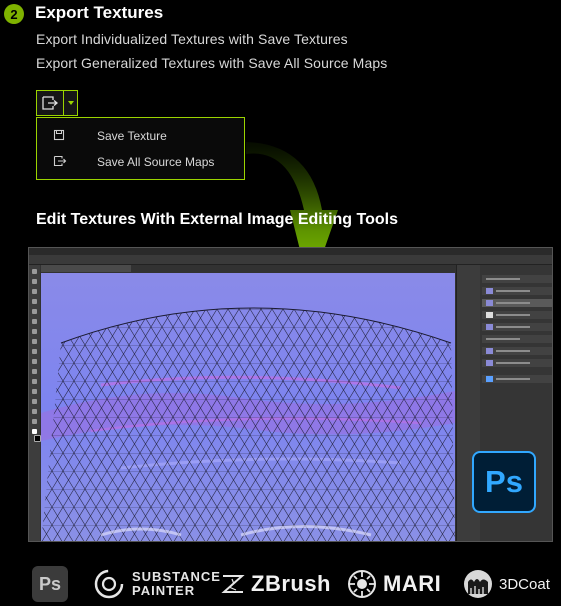  What do you see at coordinates (99, 12) in the screenshot?
I see `section-title: Export Textures` at bounding box center [99, 12].